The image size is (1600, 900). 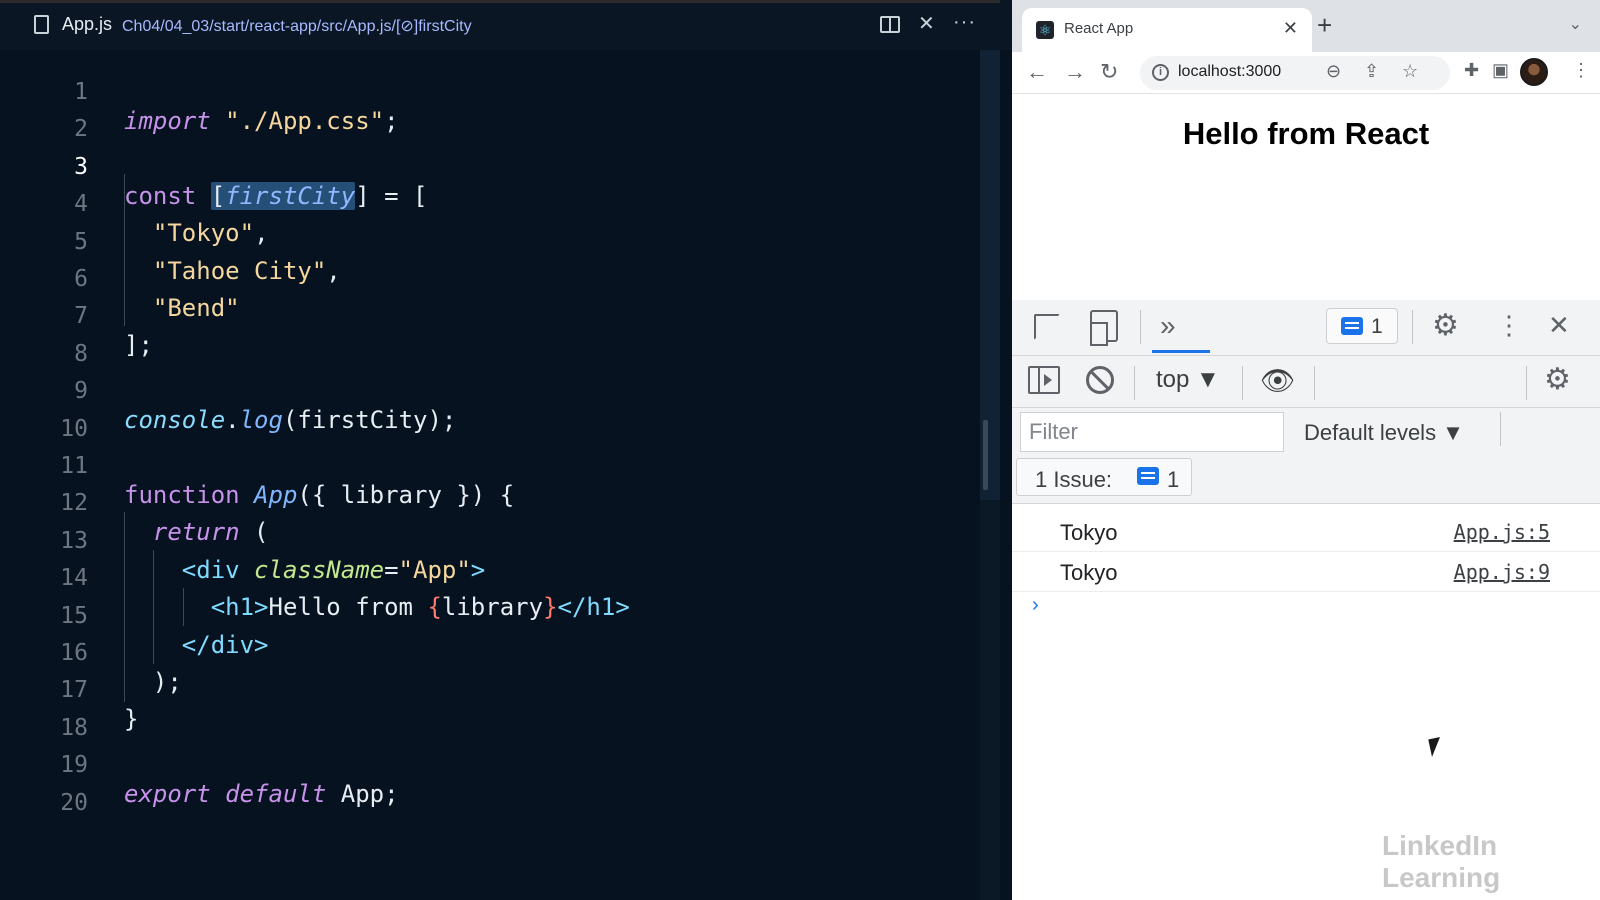 I want to click on side-panel-icon: ▣, so click(x=1500, y=70).